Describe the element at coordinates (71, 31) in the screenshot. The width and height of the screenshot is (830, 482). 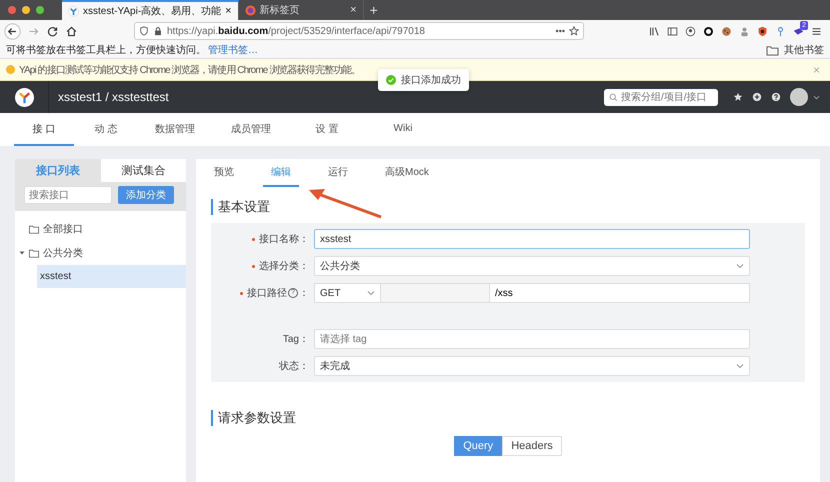
I see `home-icon` at that location.